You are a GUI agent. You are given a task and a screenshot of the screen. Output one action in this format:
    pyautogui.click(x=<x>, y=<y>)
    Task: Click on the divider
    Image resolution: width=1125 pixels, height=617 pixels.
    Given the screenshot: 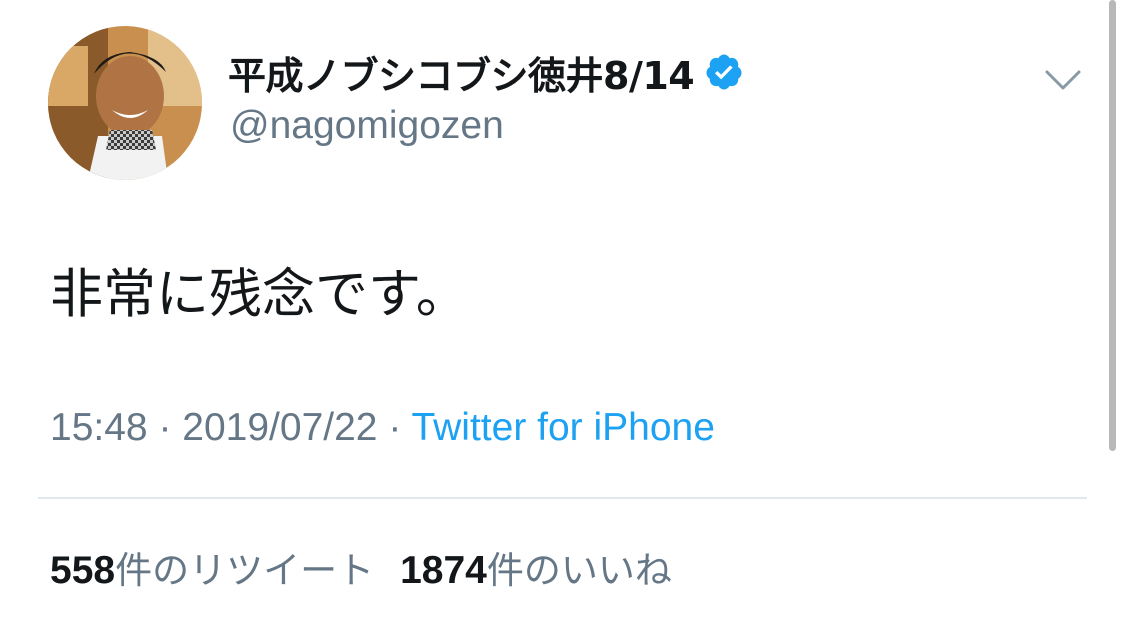 What is the action you would take?
    pyautogui.click(x=562, y=498)
    